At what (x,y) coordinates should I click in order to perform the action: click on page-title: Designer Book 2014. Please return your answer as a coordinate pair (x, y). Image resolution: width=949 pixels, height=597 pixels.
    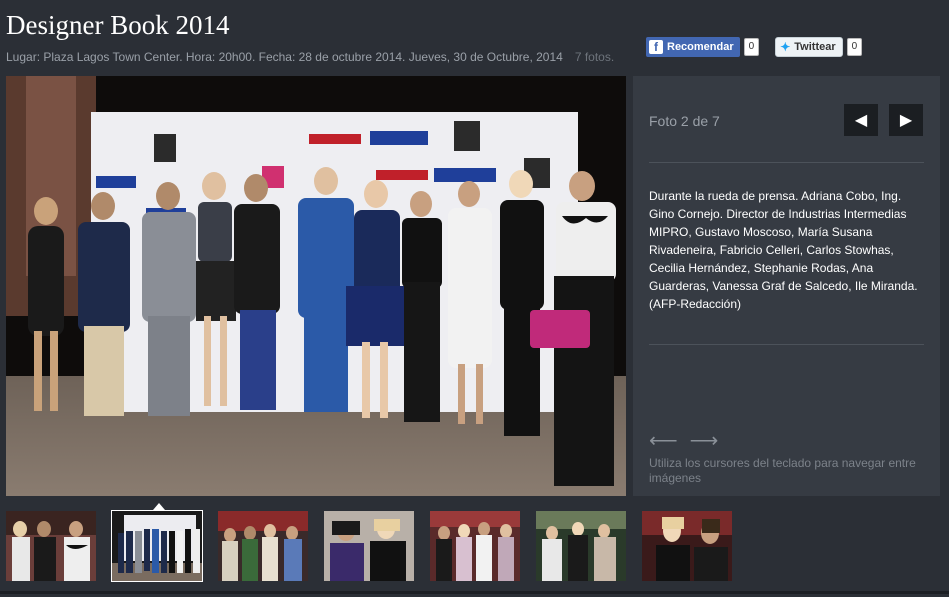
    Looking at the image, I should click on (118, 25).